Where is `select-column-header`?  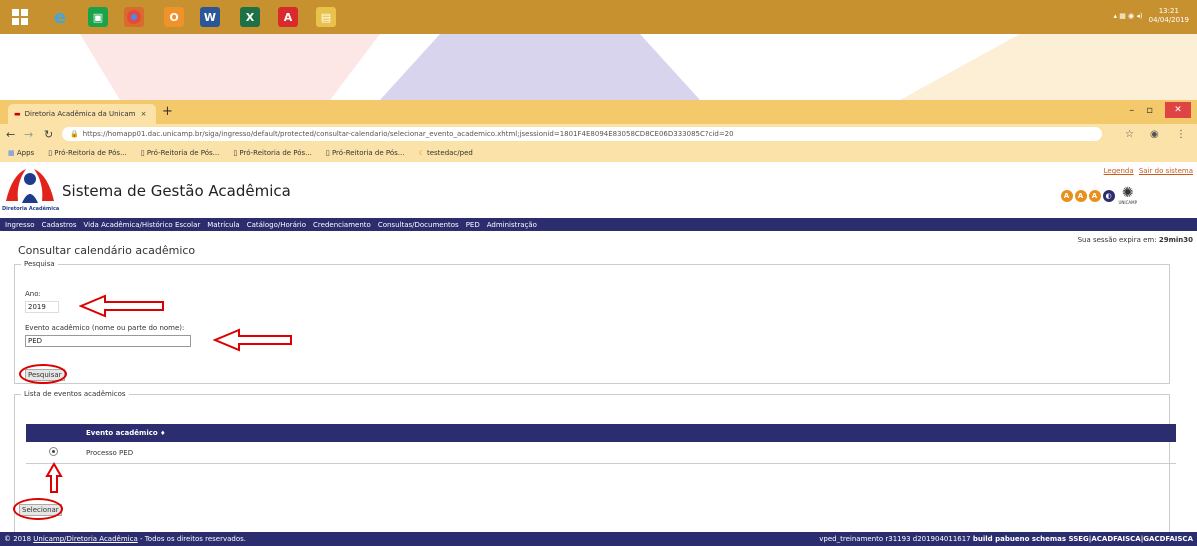
select-column-header is located at coordinates (54, 433).